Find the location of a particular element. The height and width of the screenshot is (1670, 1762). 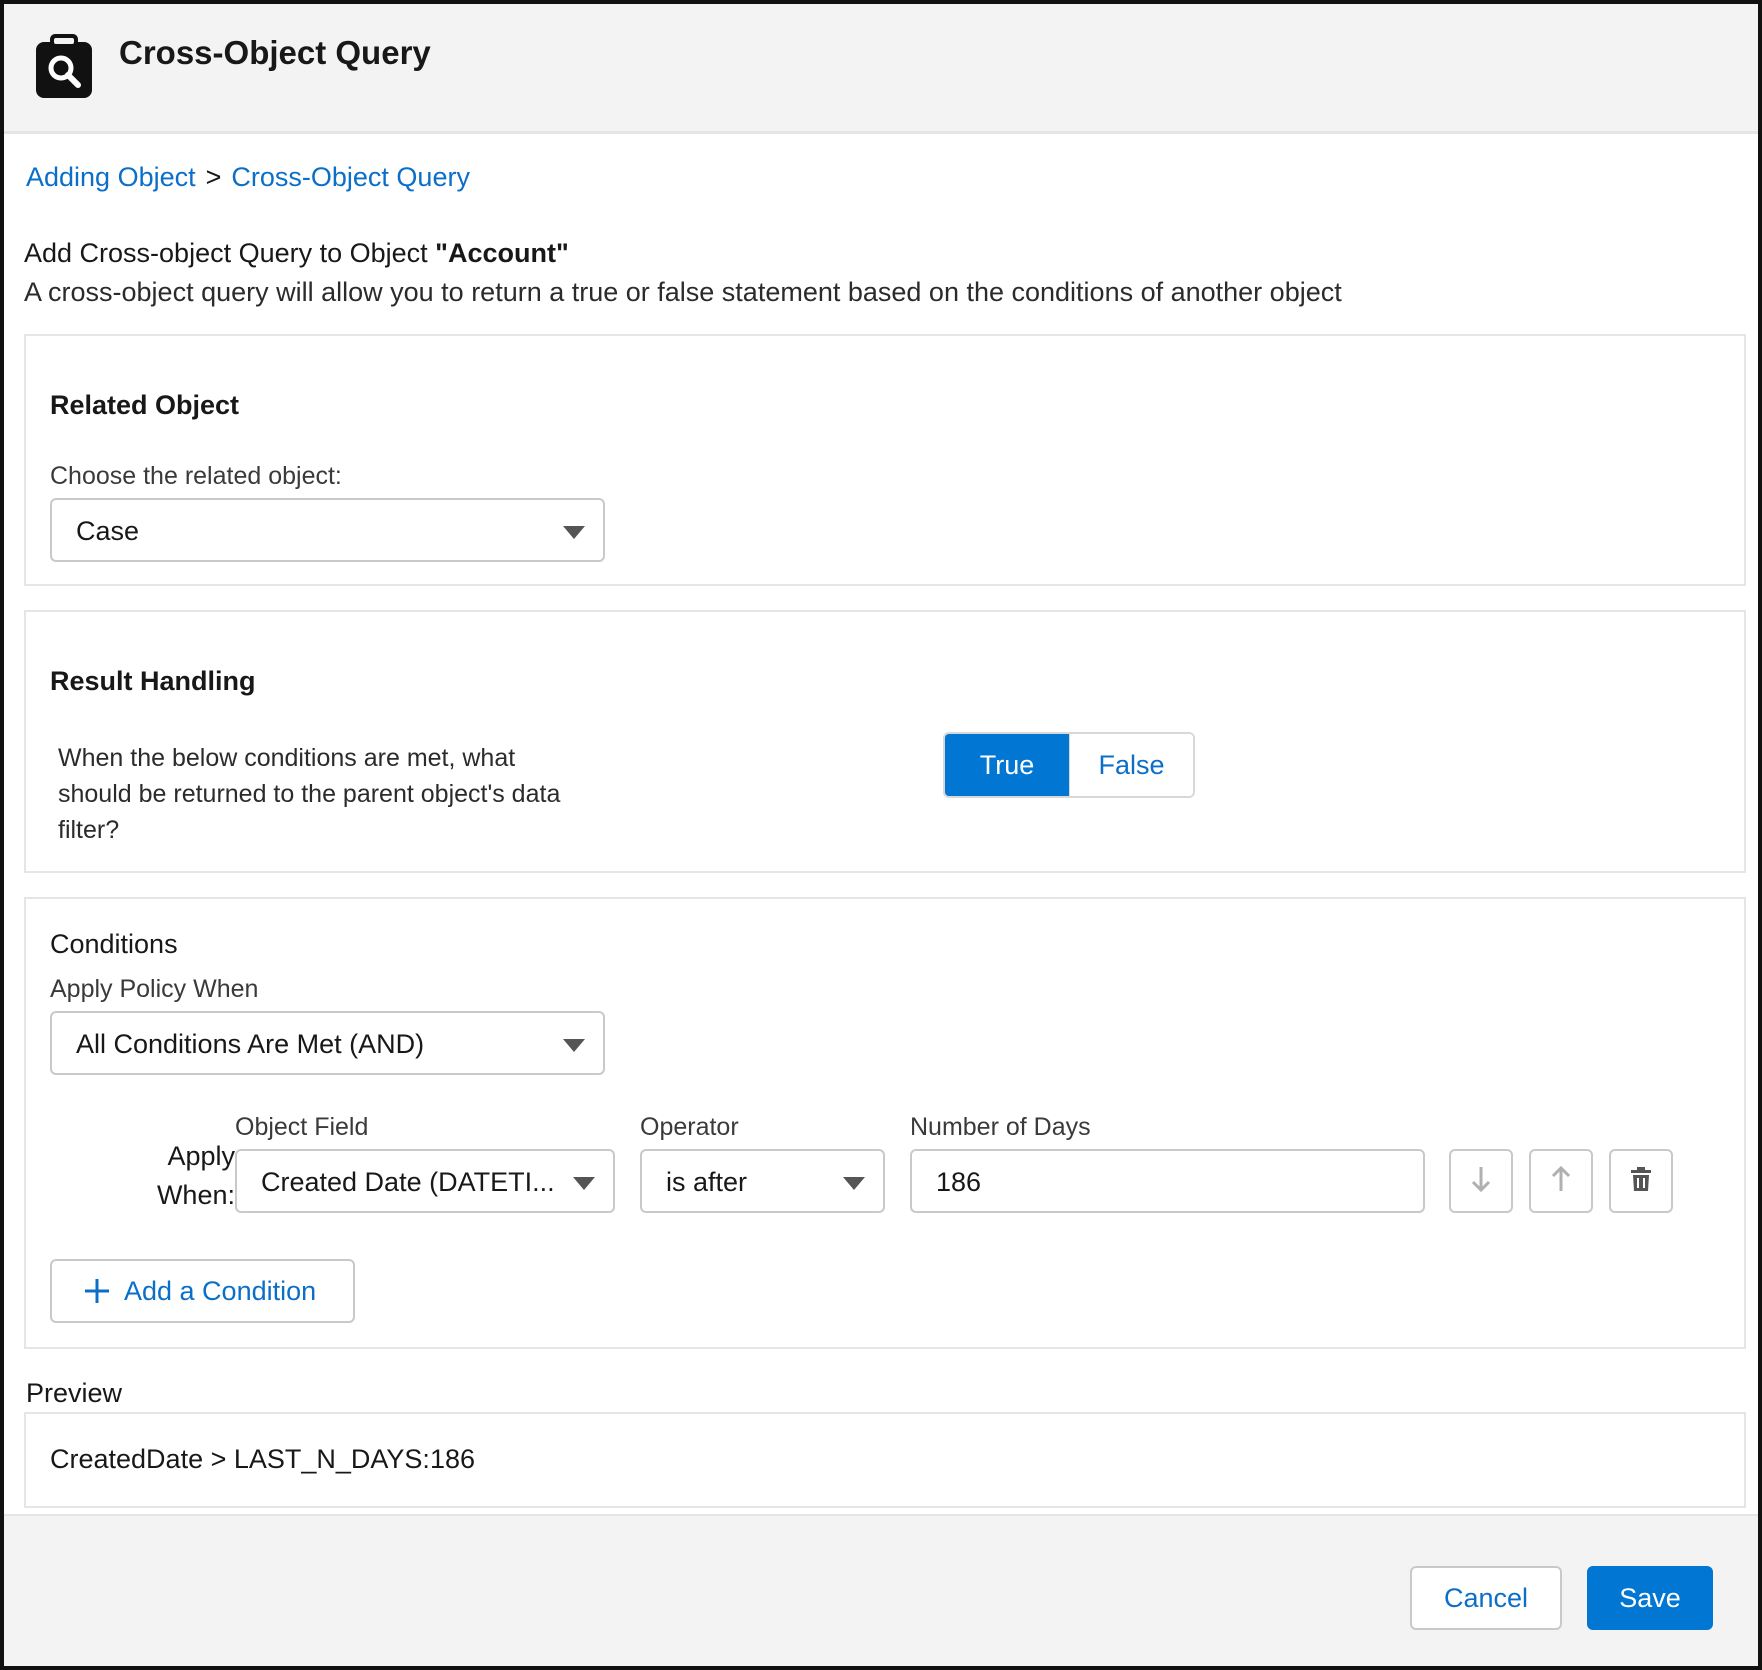

trash-icon is located at coordinates (1641, 1181).